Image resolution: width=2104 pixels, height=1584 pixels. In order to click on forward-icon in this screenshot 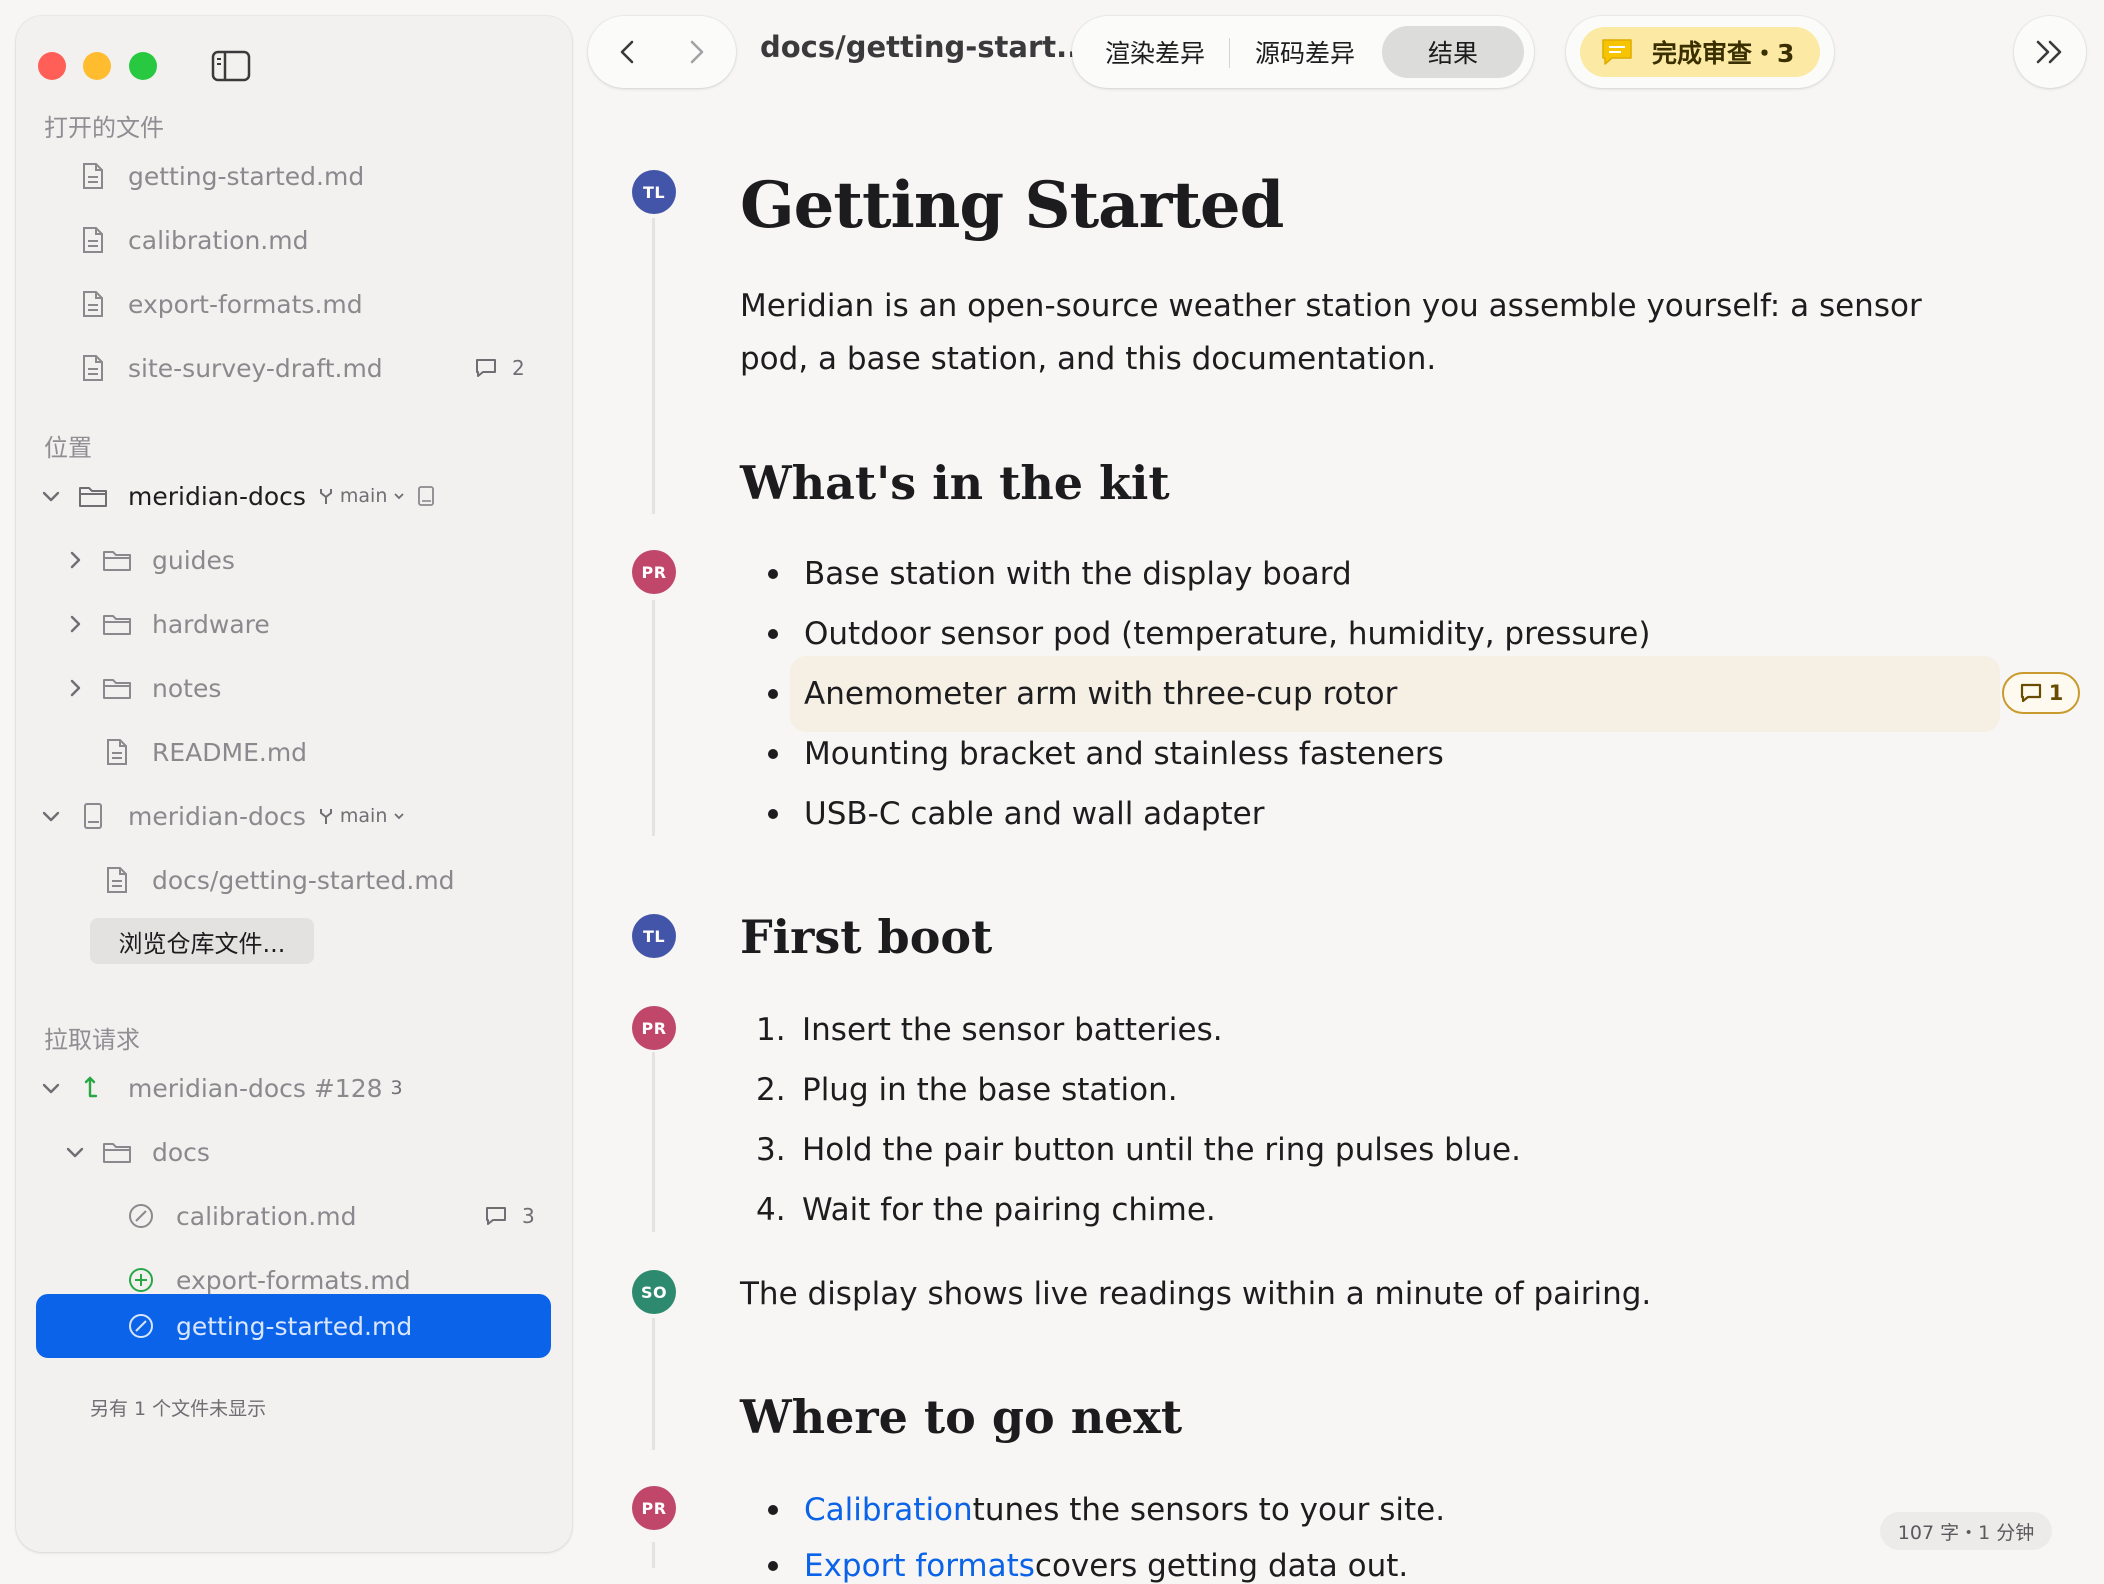, I will do `click(696, 52)`.